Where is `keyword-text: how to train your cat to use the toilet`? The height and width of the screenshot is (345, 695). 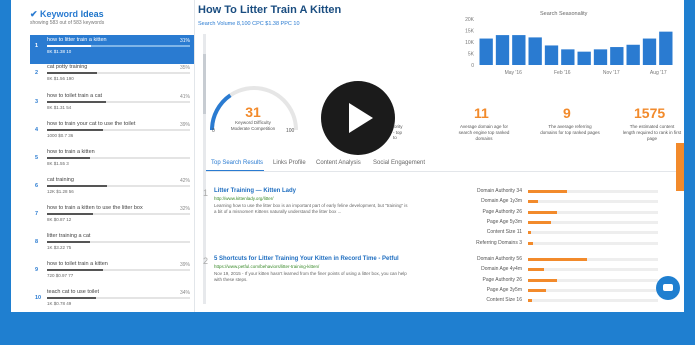
keyword-text: how to train your cat to use the toilet is located at coordinates (91, 124).